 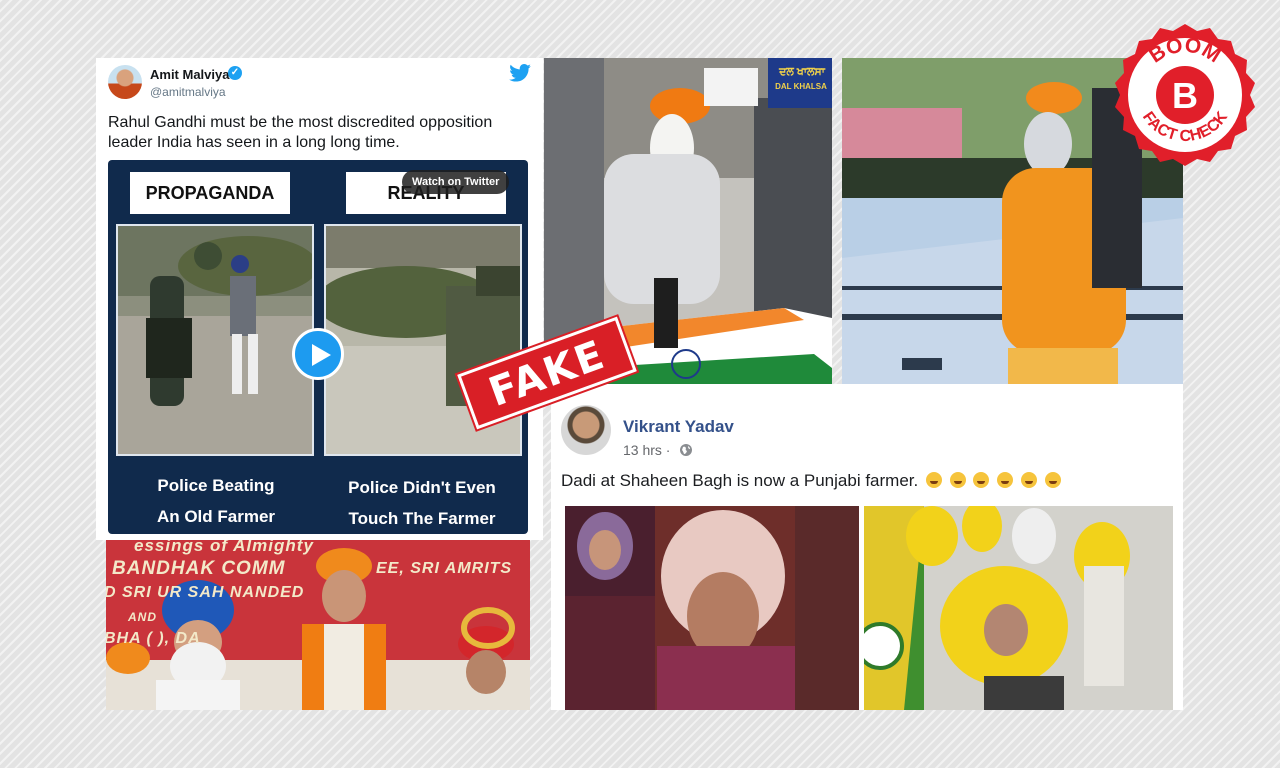 What do you see at coordinates (205, 592) in the screenshot?
I see `banner-text-line4: D SRI UR SAH NANDED` at bounding box center [205, 592].